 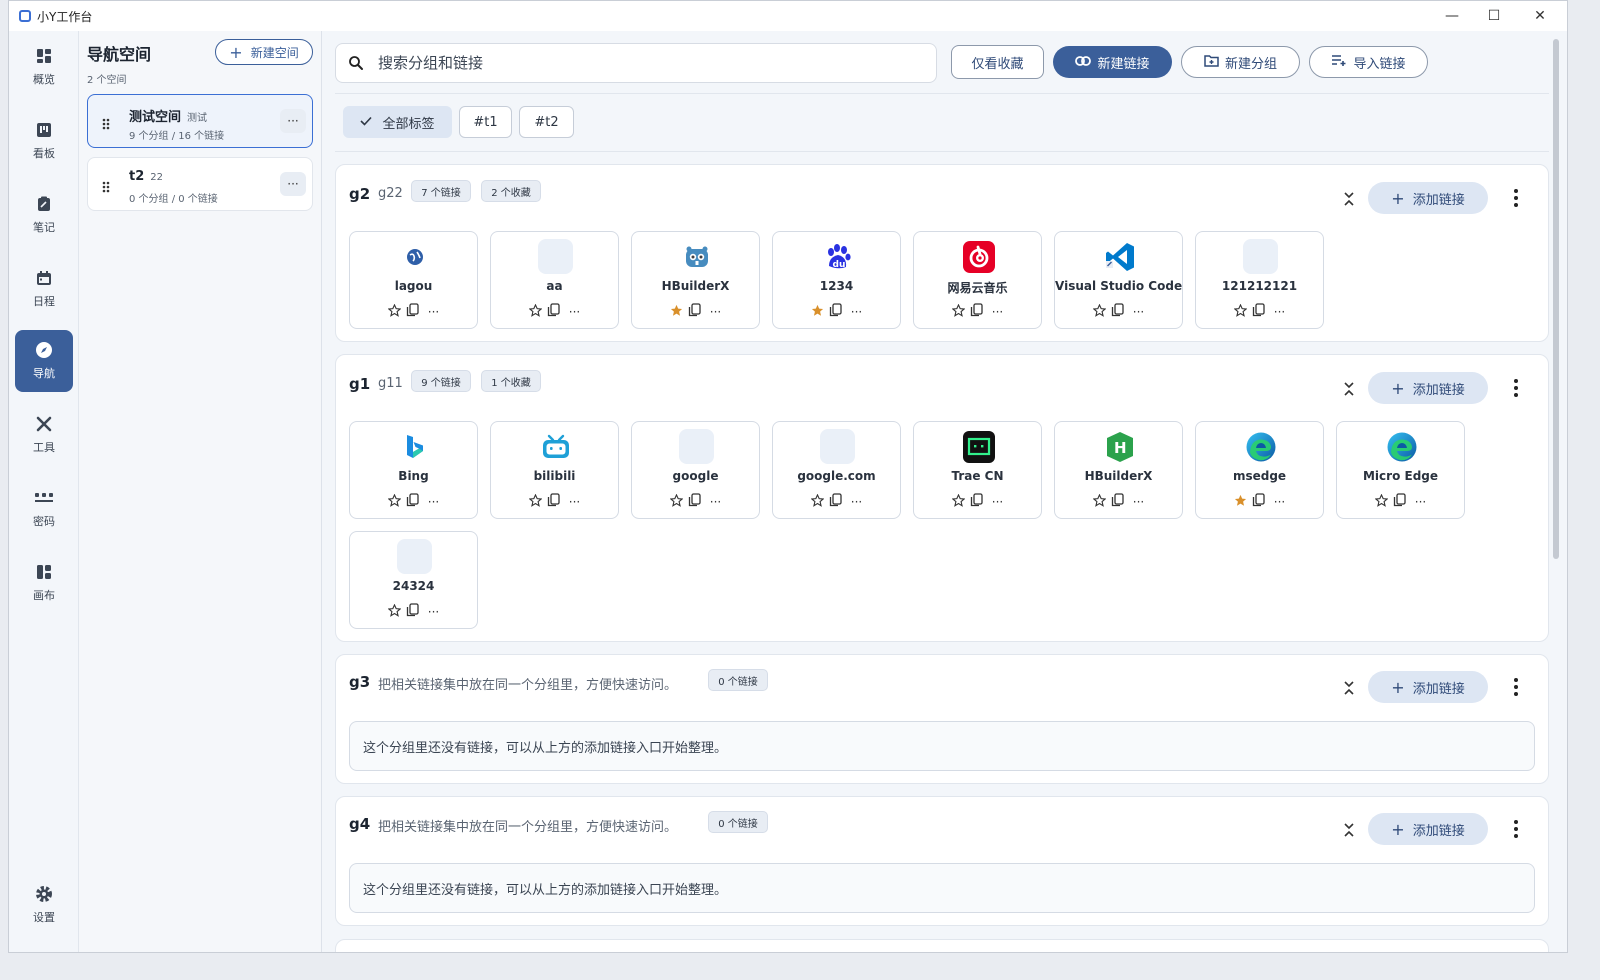 I want to click on search-input, so click(x=628, y=63).